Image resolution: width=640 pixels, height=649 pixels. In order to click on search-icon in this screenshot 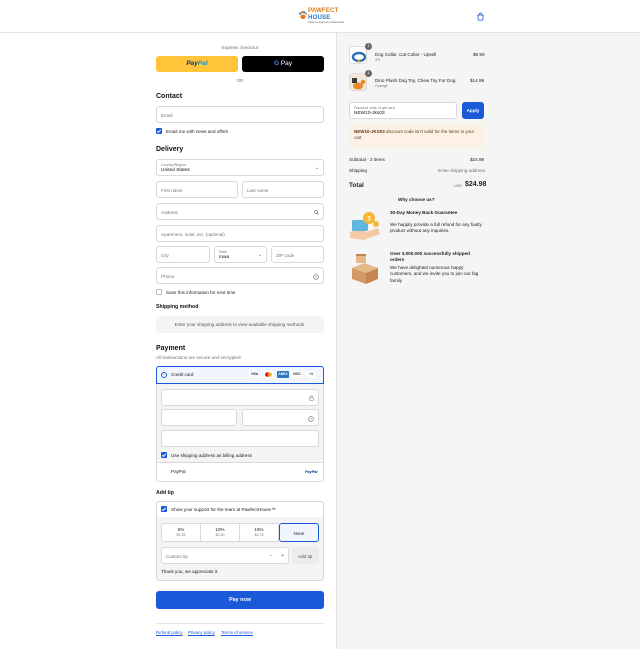, I will do `click(316, 212)`.